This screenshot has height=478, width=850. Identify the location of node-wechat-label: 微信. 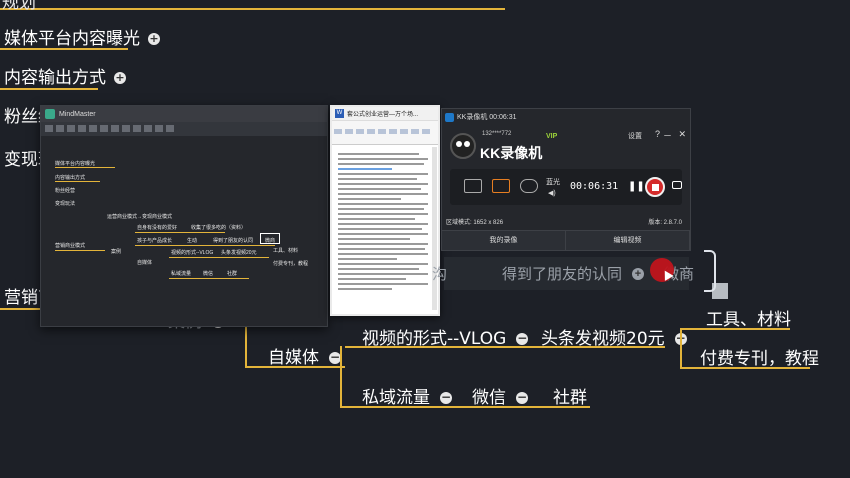
(489, 398).